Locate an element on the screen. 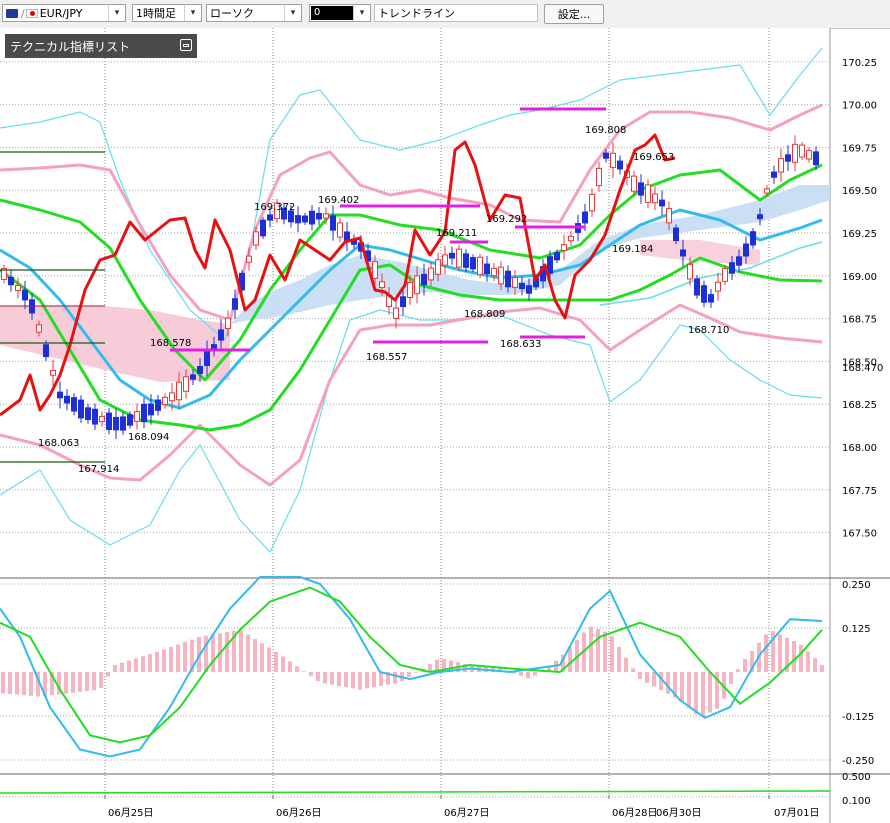  price-label: 169.292 is located at coordinates (506, 219).